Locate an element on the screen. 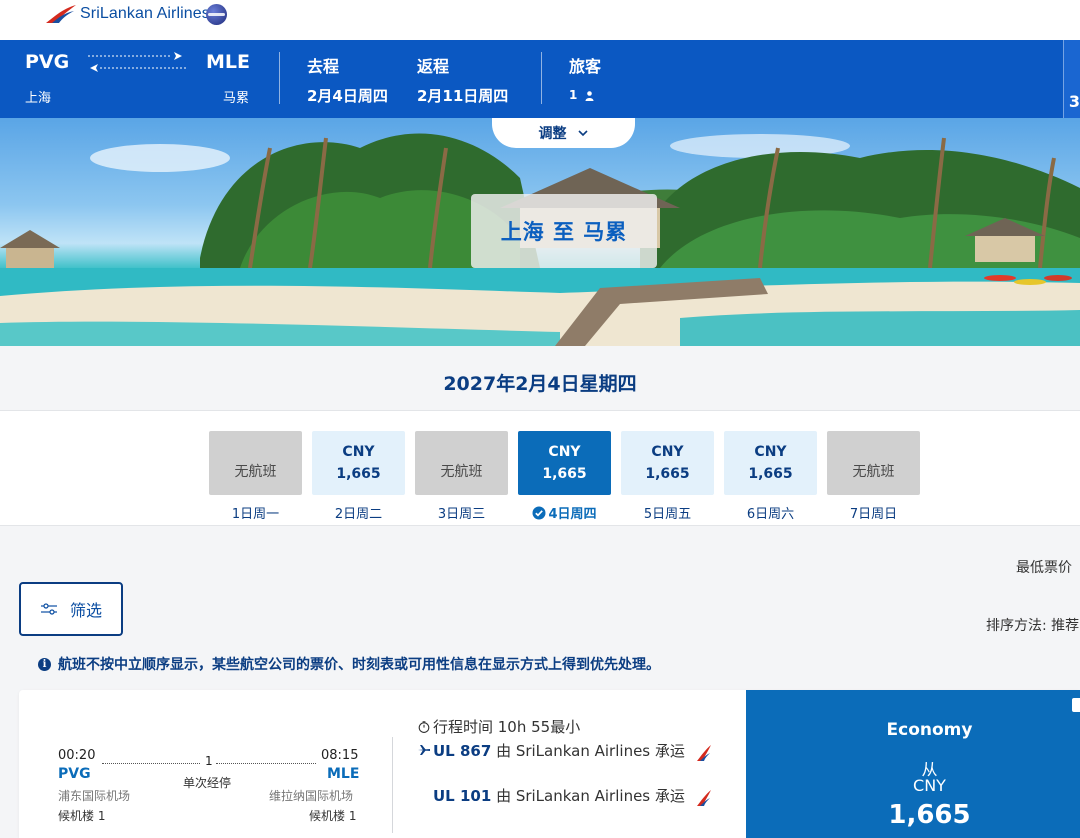 This screenshot has height=838, width=1080. flight-number: UL 101 is located at coordinates (462, 796).